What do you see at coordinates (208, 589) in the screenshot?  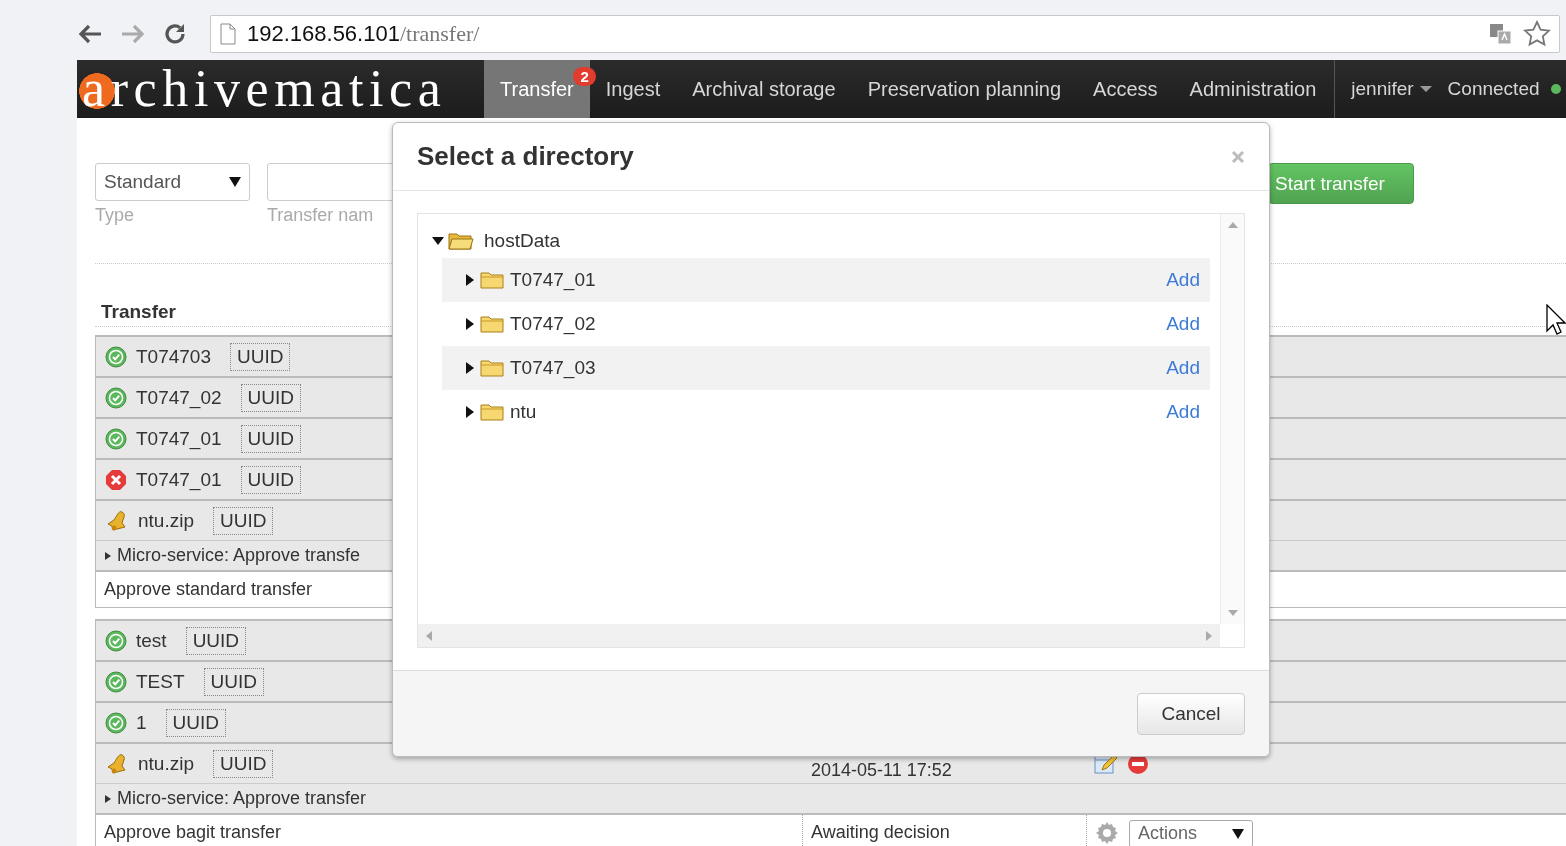 I see `job-name: Approve standard transfer` at bounding box center [208, 589].